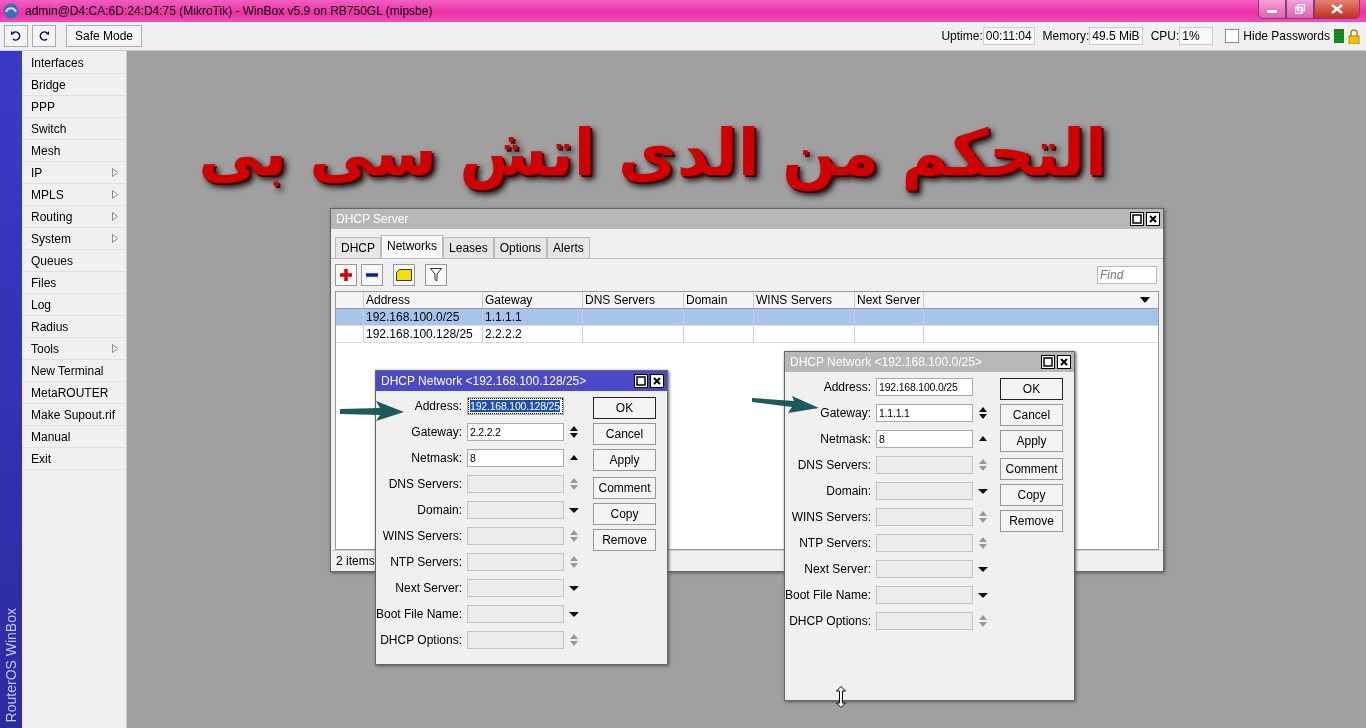 This screenshot has width=1366, height=728. Describe the element at coordinates (924, 413) in the screenshot. I see `input-field: 1.1.1.1` at that location.